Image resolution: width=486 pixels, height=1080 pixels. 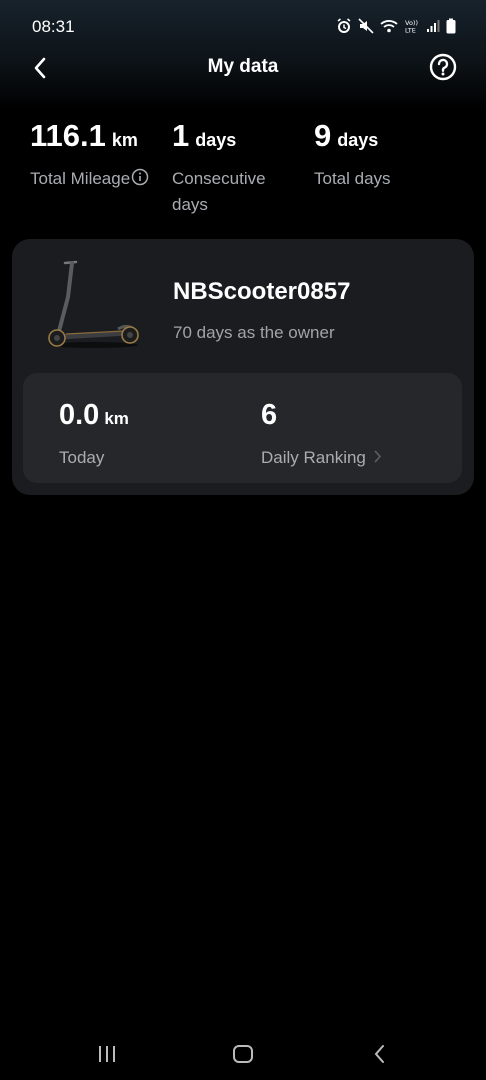 I want to click on page-title: My data, so click(x=243, y=66).